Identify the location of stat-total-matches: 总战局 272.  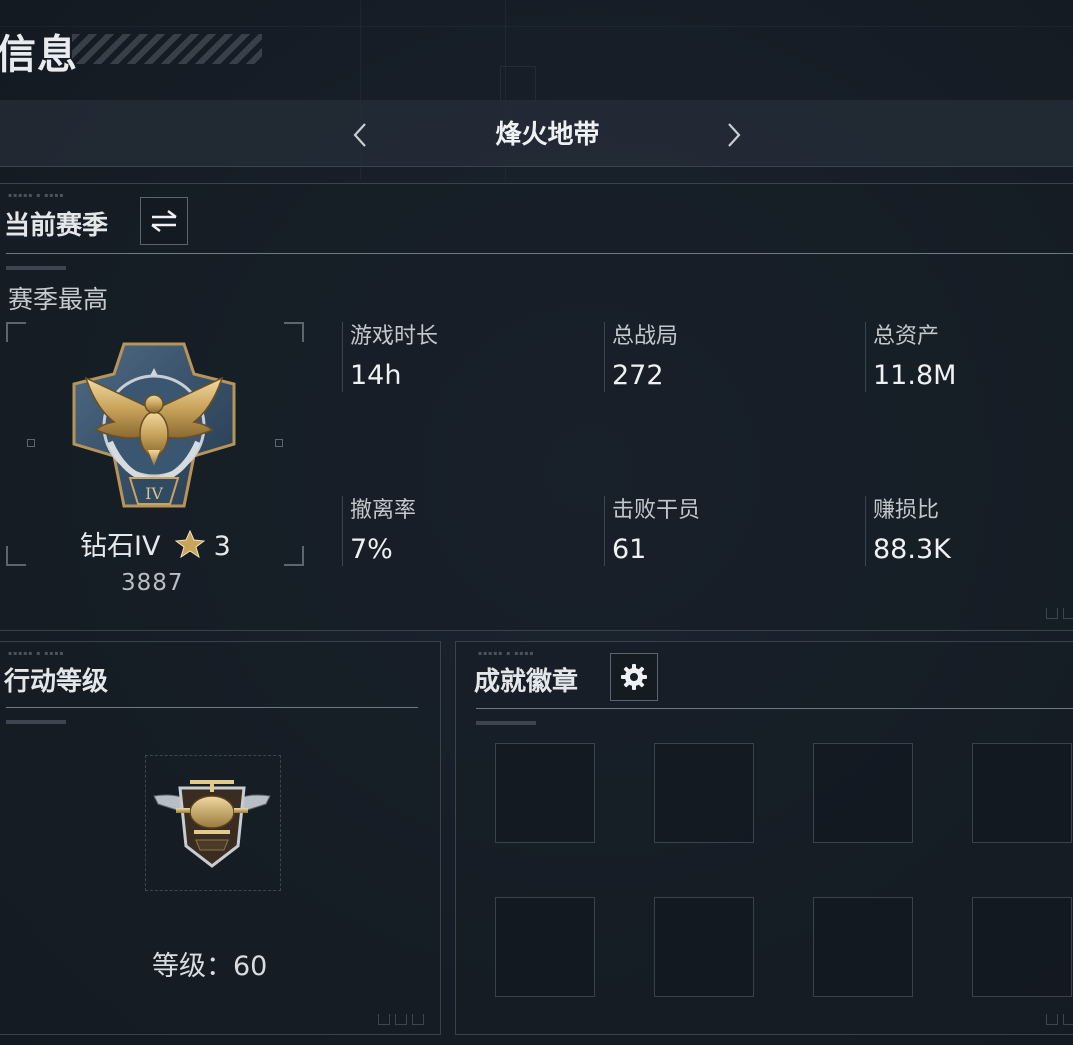
(641, 357).